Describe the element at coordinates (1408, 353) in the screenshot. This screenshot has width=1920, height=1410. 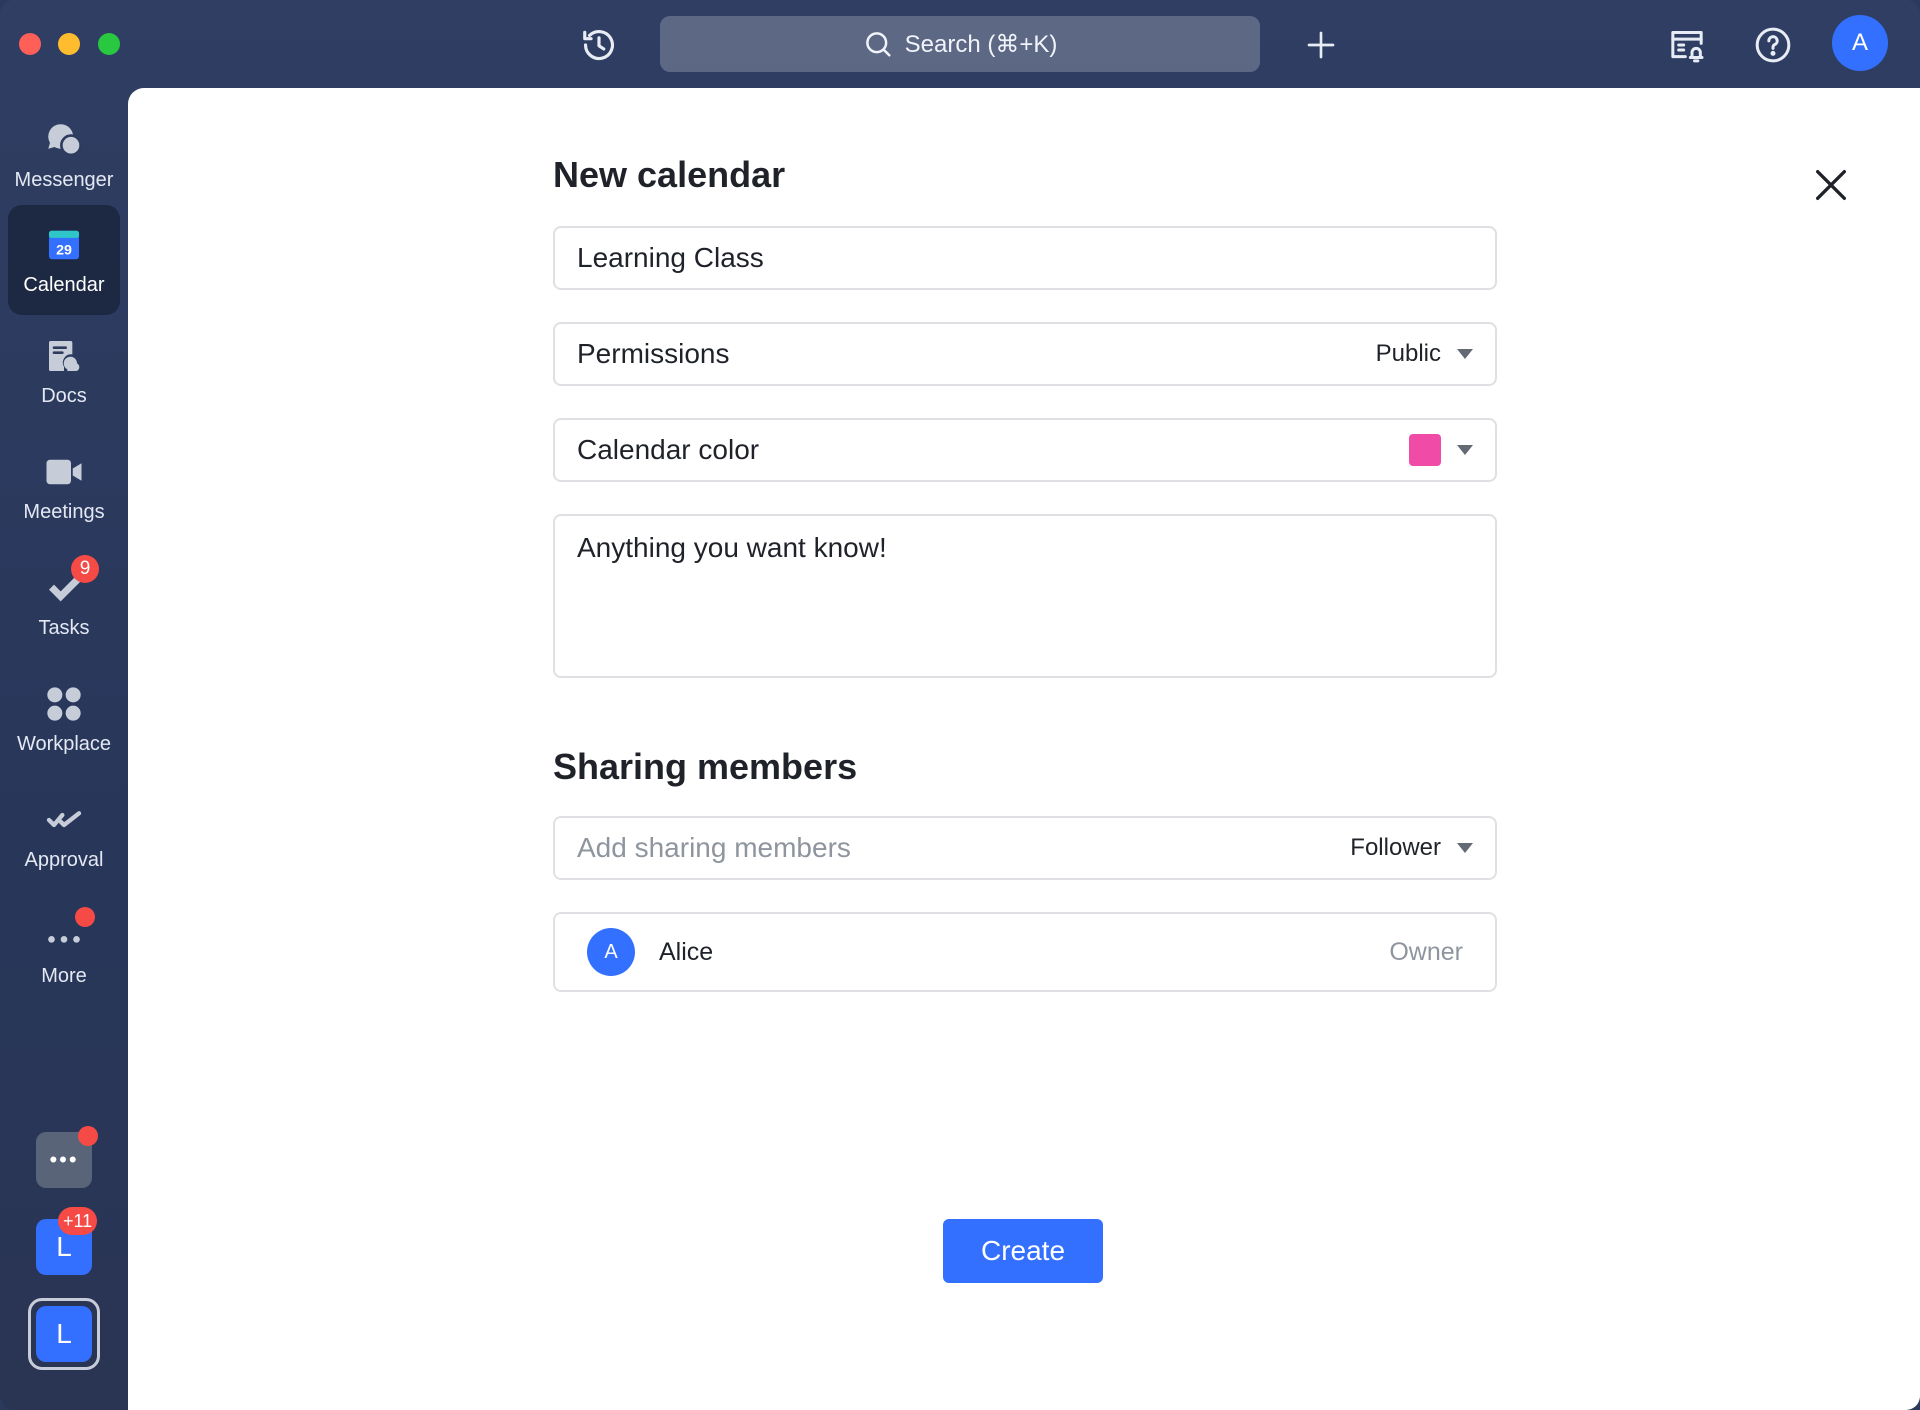
I see `permissions-value: Public` at that location.